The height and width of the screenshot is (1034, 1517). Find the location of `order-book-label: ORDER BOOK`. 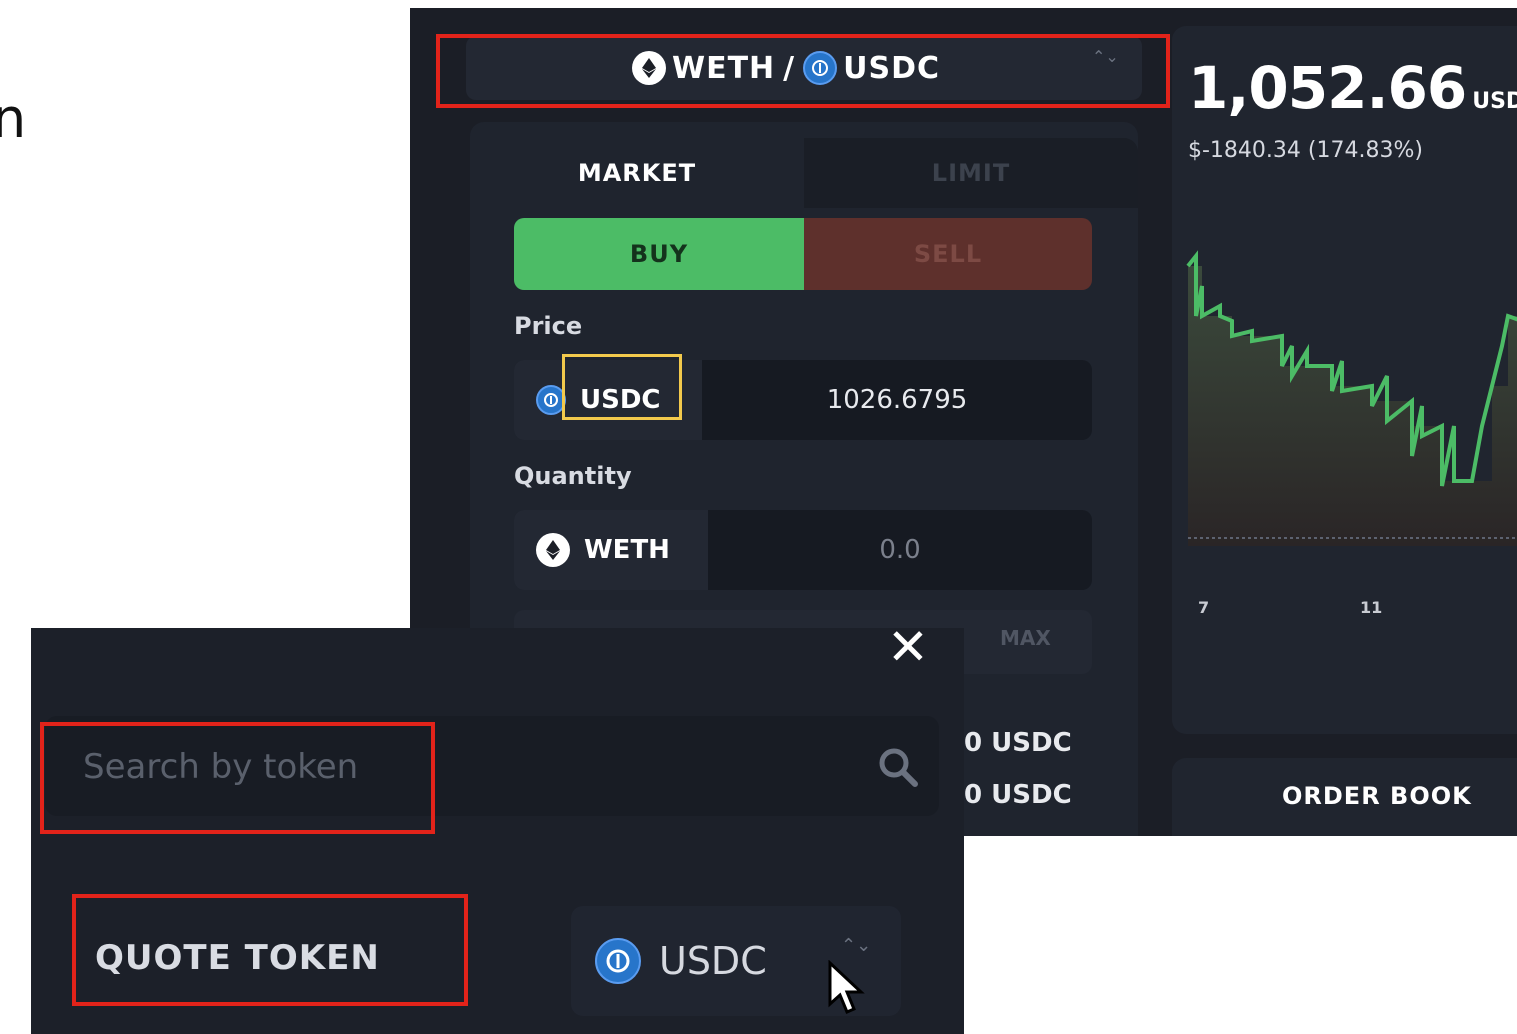

order-book-label: ORDER BOOK is located at coordinates (1377, 796).